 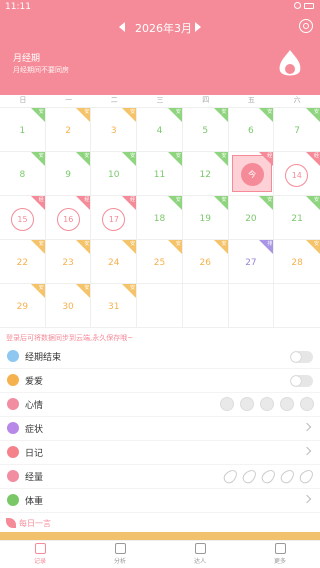 I want to click on calendar-day: 今经, so click(x=251, y=174).